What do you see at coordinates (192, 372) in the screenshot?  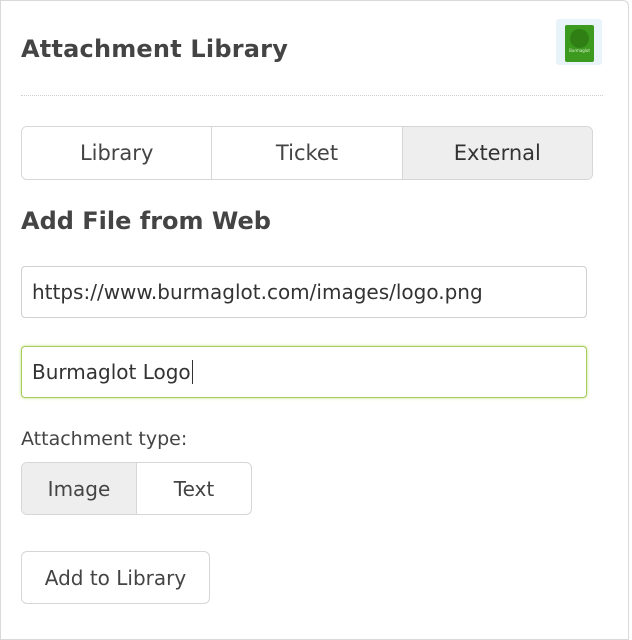 I see `text-caret` at bounding box center [192, 372].